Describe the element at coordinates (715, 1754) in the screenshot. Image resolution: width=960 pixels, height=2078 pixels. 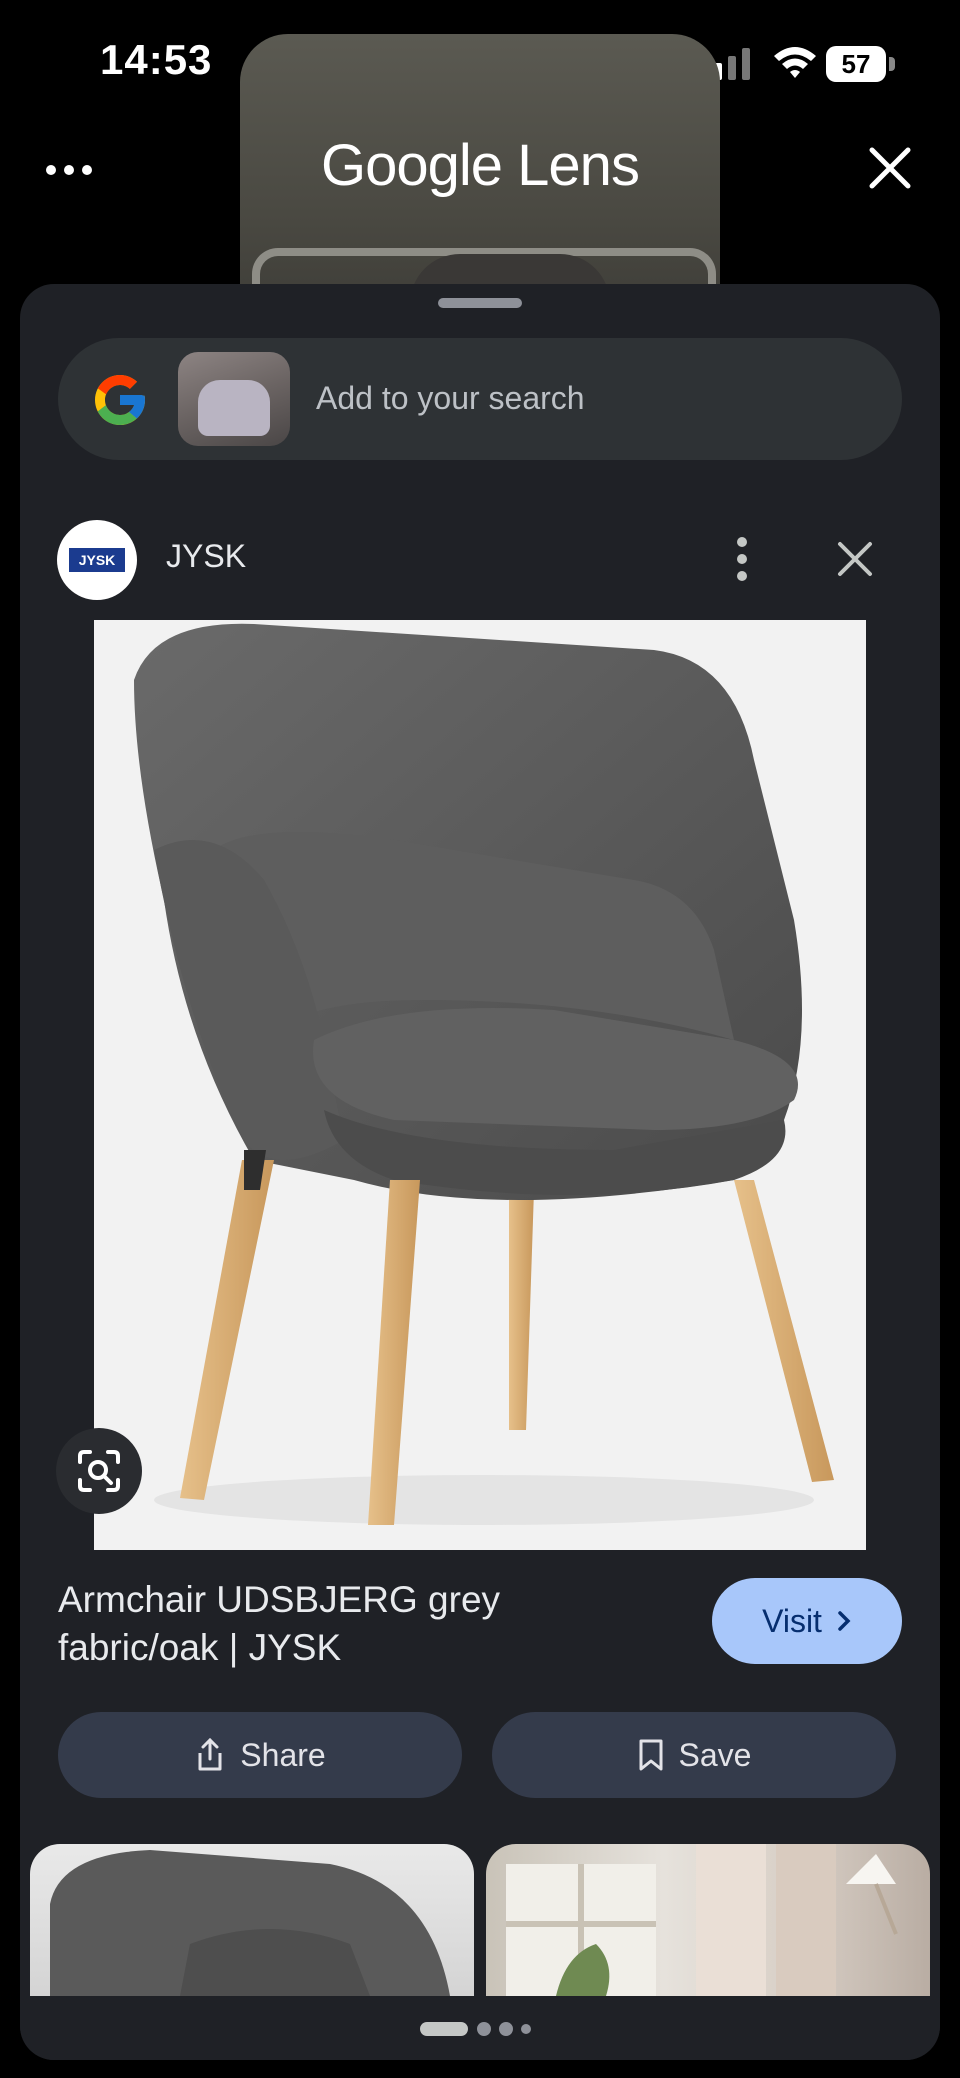
I see `save-label: Save` at that location.